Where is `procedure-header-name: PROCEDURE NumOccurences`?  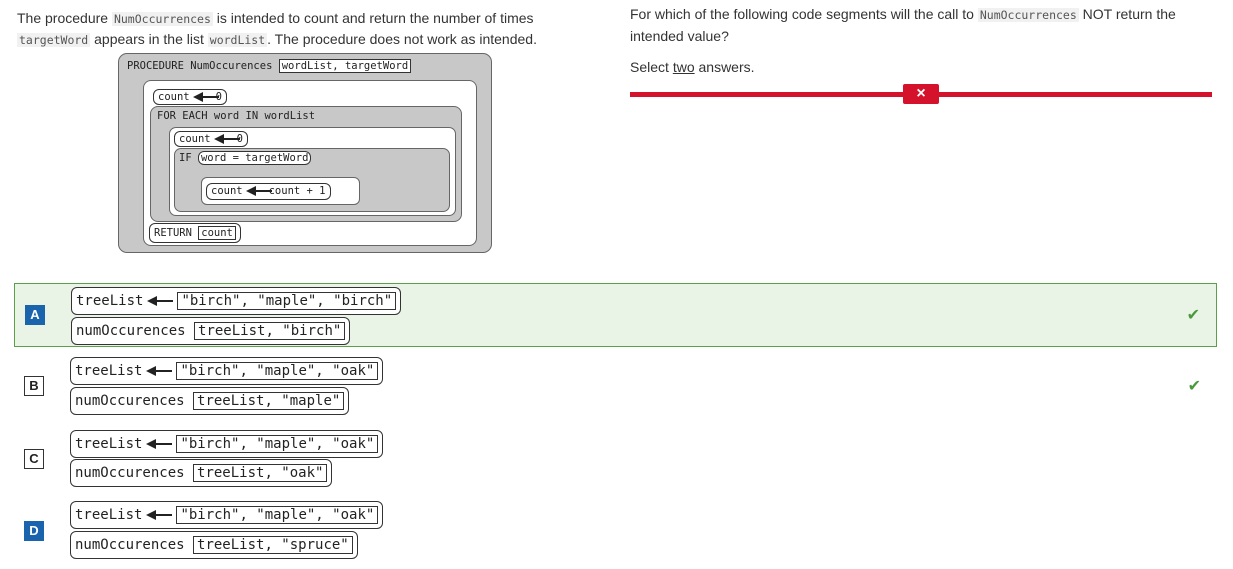
procedure-header-name: PROCEDURE NumOccurences is located at coordinates (200, 66).